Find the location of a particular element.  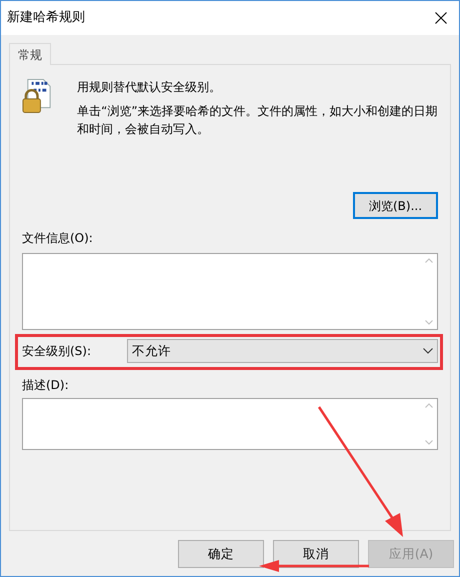

close-icon is located at coordinates (441, 18).